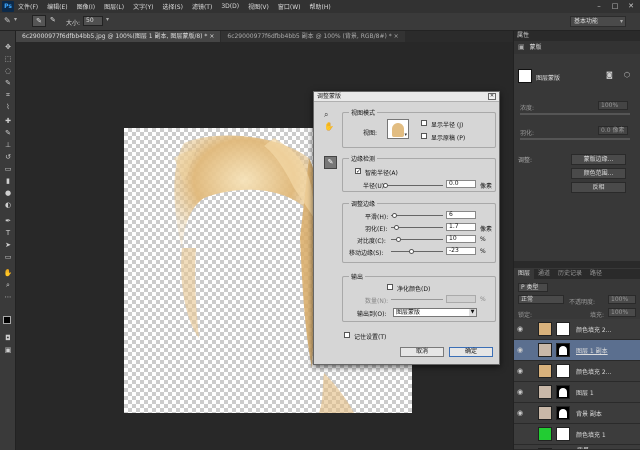 Image resolution: width=640 pixels, height=450 pixels. I want to click on contrast-slider-knob, so click(398, 239).